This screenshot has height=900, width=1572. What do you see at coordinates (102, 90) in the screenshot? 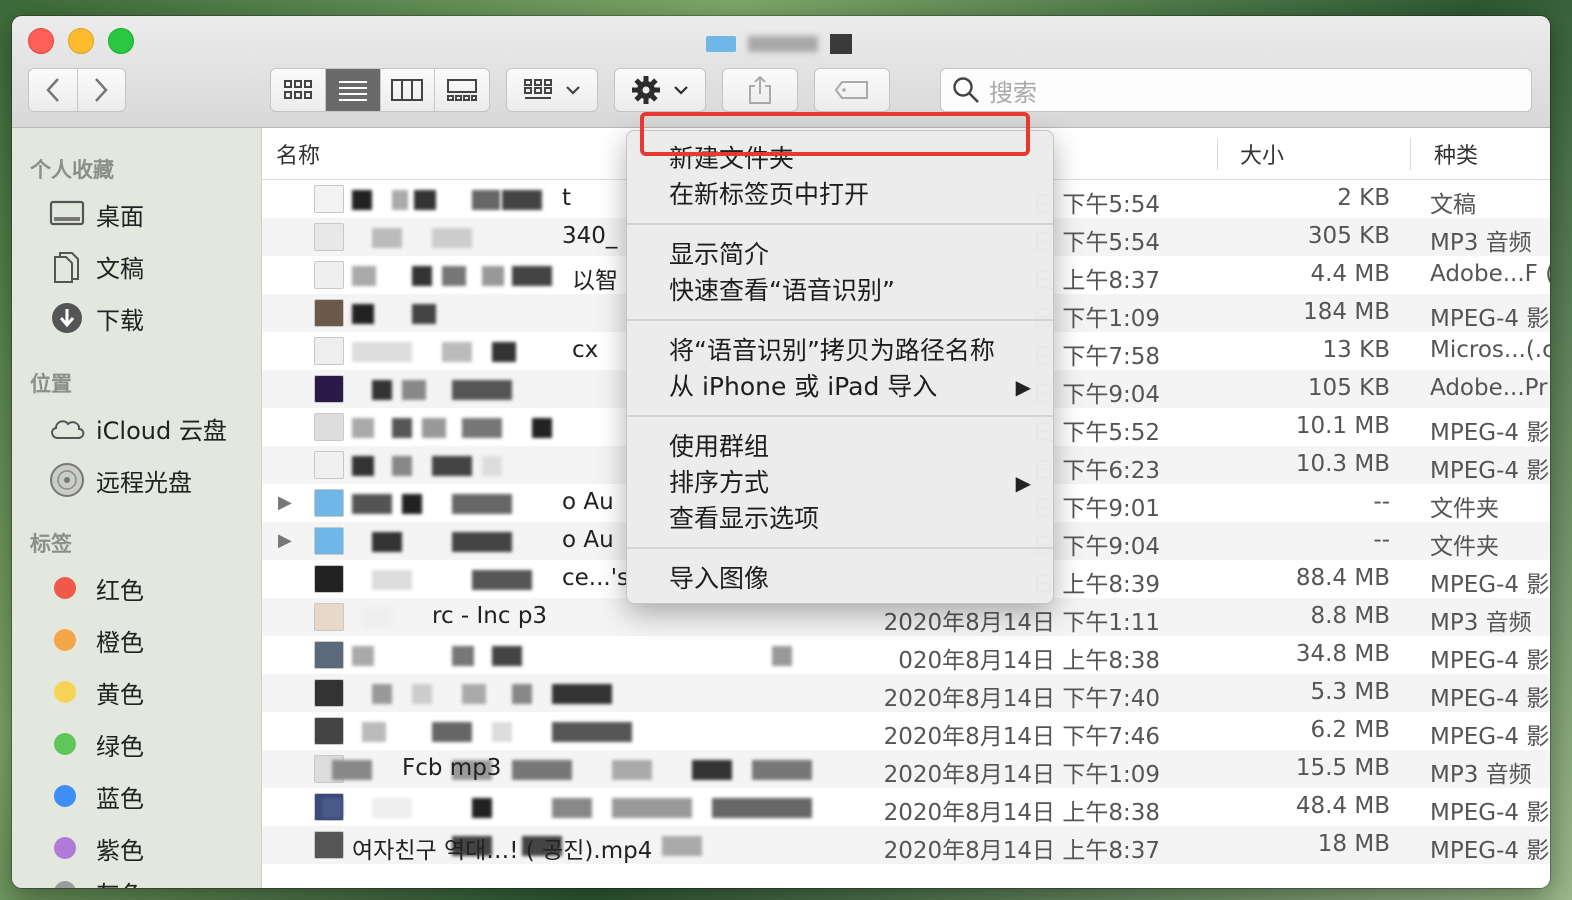
I see `forward-button` at bounding box center [102, 90].